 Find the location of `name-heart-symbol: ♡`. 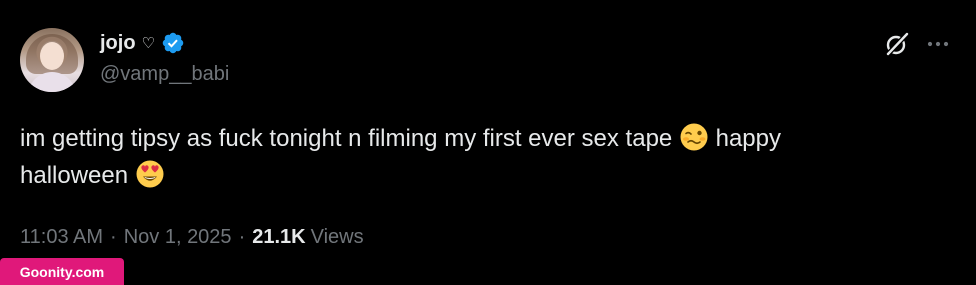

name-heart-symbol: ♡ is located at coordinates (148, 43).